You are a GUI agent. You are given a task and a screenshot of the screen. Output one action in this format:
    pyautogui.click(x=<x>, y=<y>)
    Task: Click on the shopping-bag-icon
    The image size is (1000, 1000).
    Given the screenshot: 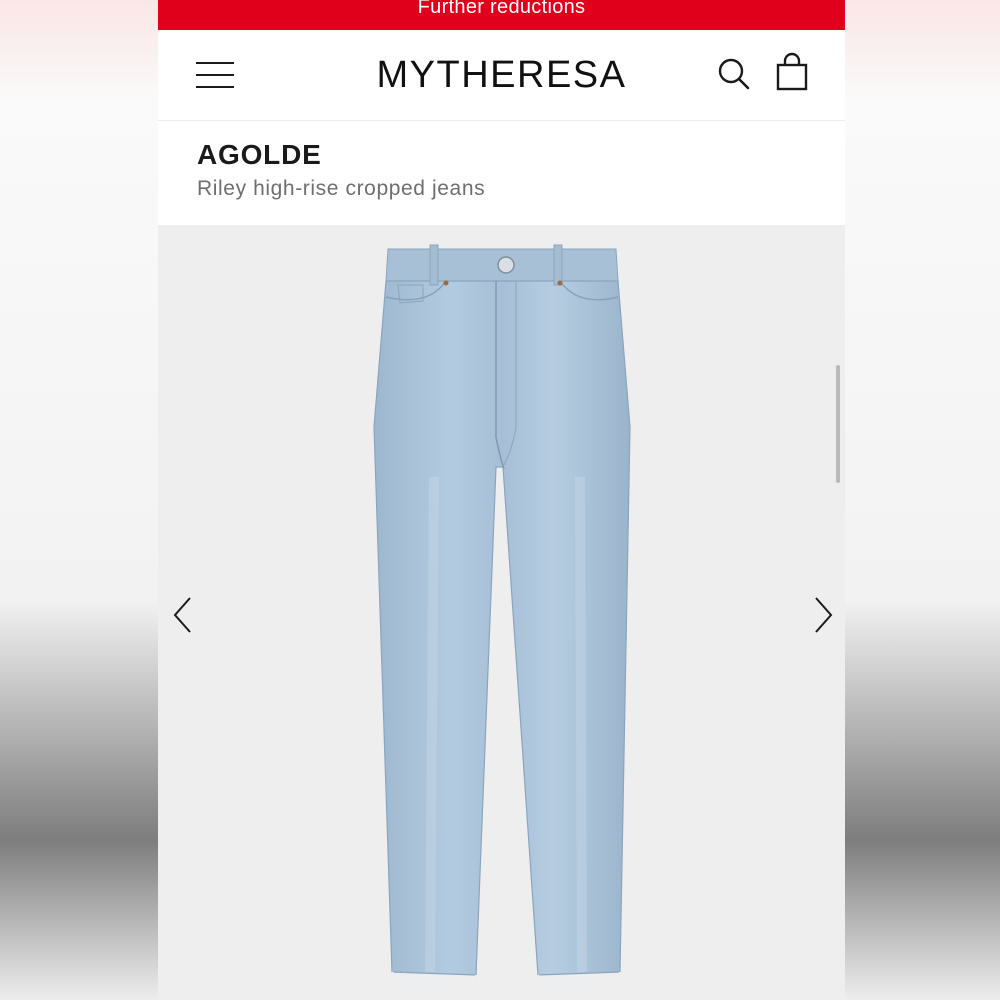 What is the action you would take?
    pyautogui.click(x=792, y=72)
    